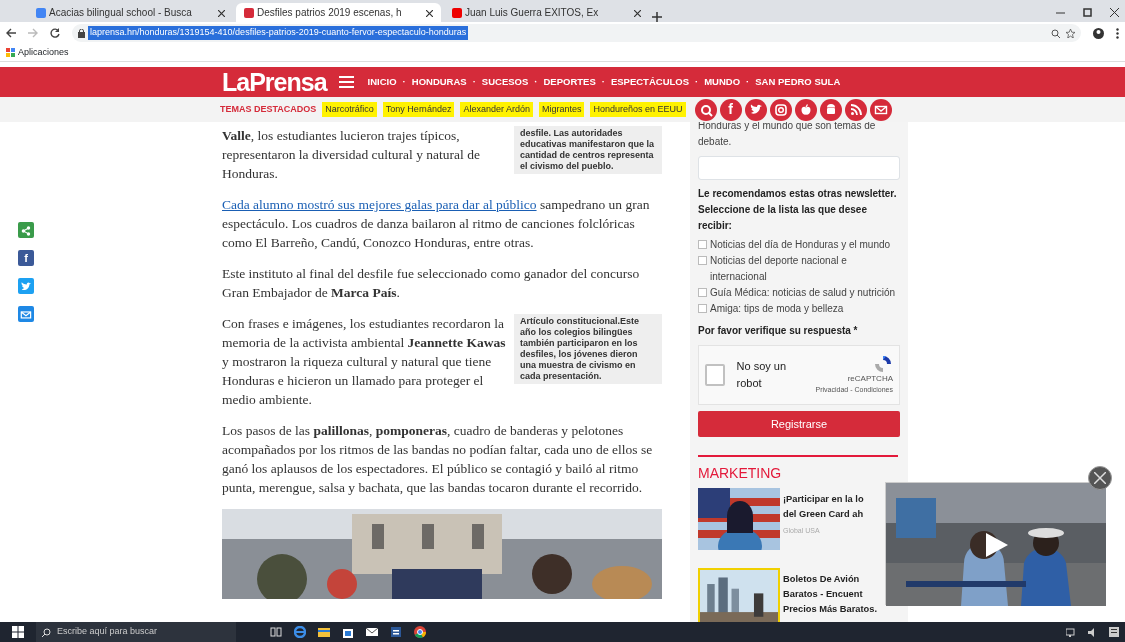  Describe the element at coordinates (41, 12) in the screenshot. I see `search-logo-icon` at that location.